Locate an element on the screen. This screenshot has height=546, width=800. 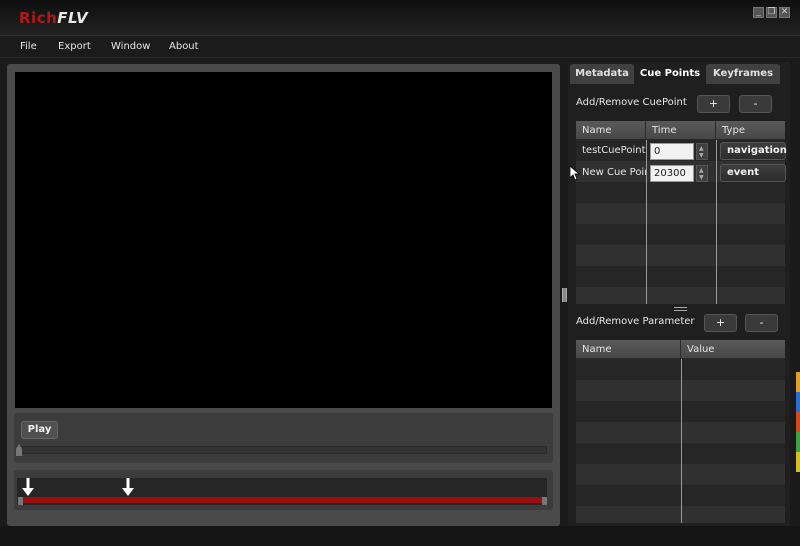
parameter-section-label: Add/Remove Parameter is located at coordinates (635, 321).